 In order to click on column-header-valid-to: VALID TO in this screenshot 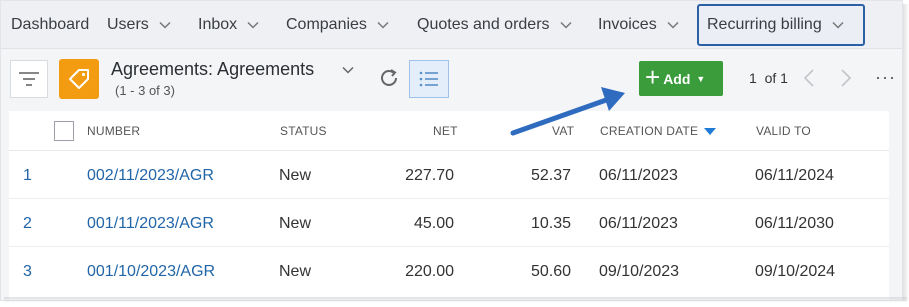, I will do `click(783, 131)`.